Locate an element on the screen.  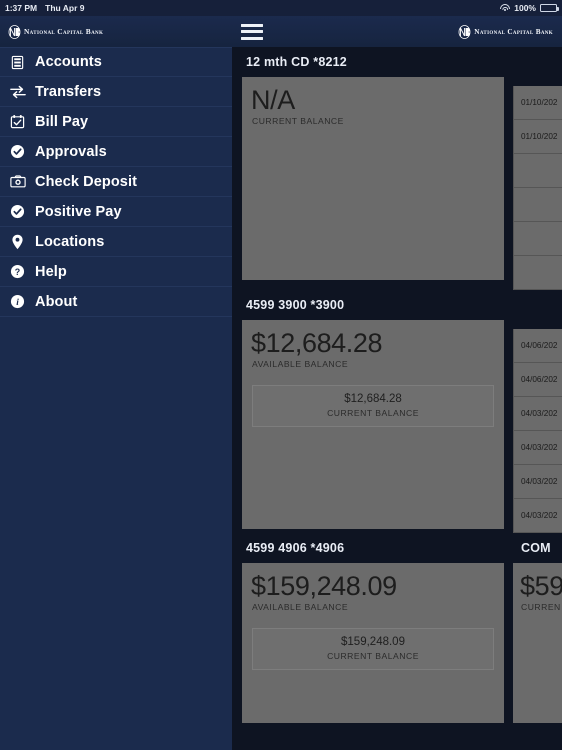
brand-logo-left: National Capital Bank is located at coordinates (56, 31).